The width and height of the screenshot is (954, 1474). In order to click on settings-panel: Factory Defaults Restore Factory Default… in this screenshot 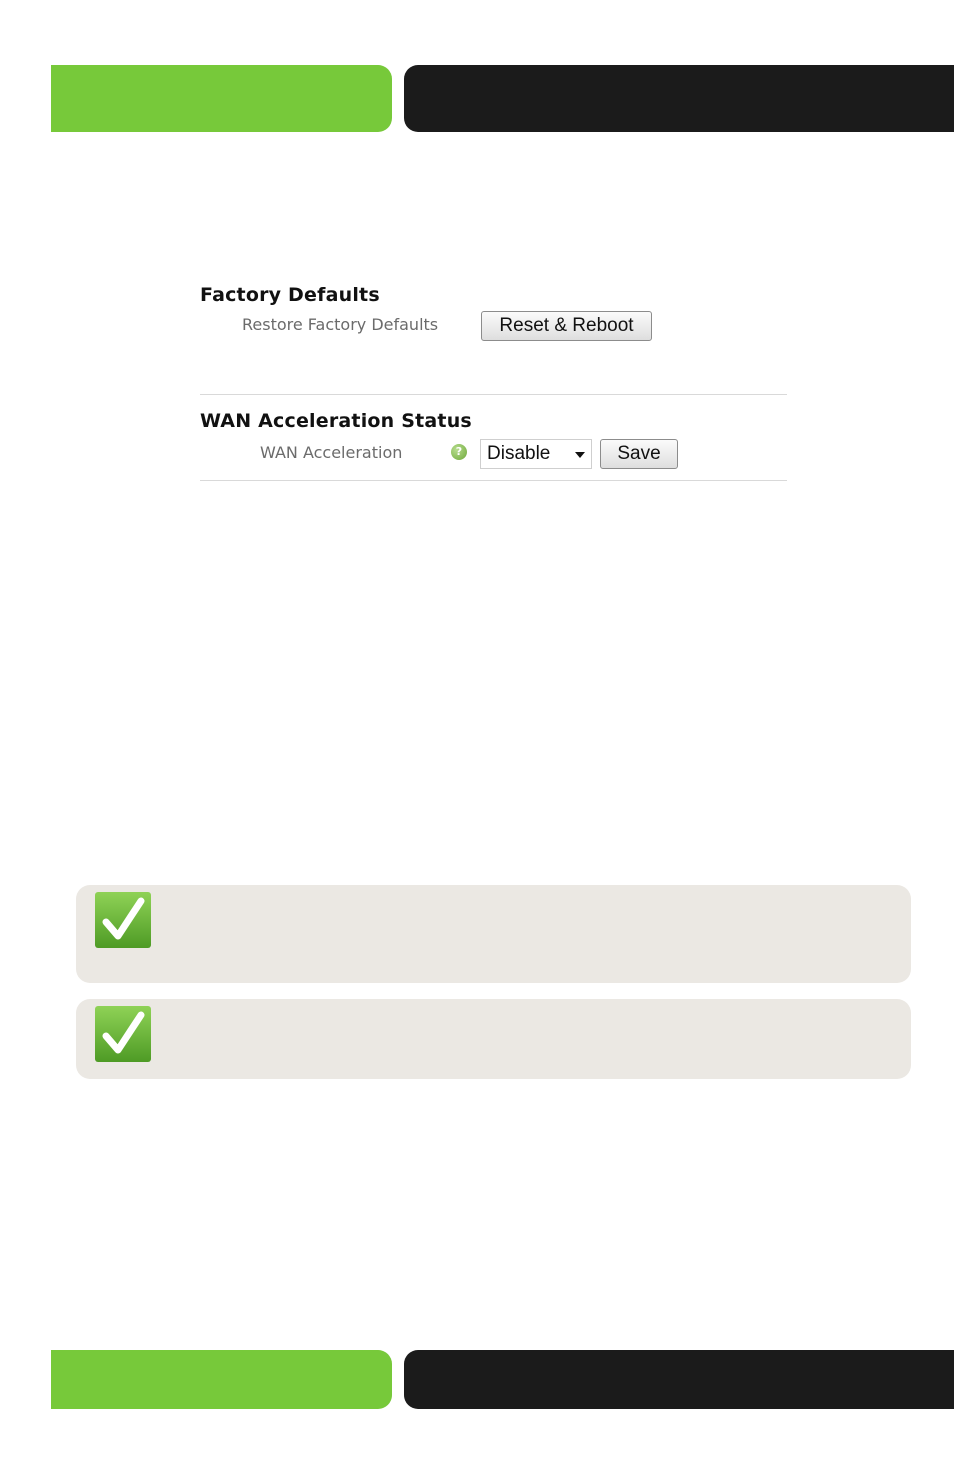, I will do `click(493, 380)`.